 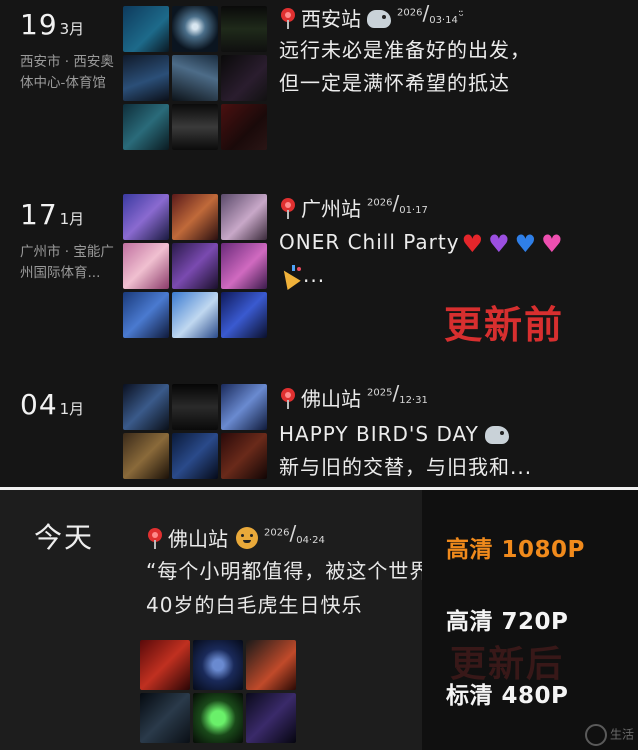 What do you see at coordinates (397, 204) in the screenshot?
I see `entry-timestamp: 2026/01·17` at bounding box center [397, 204].